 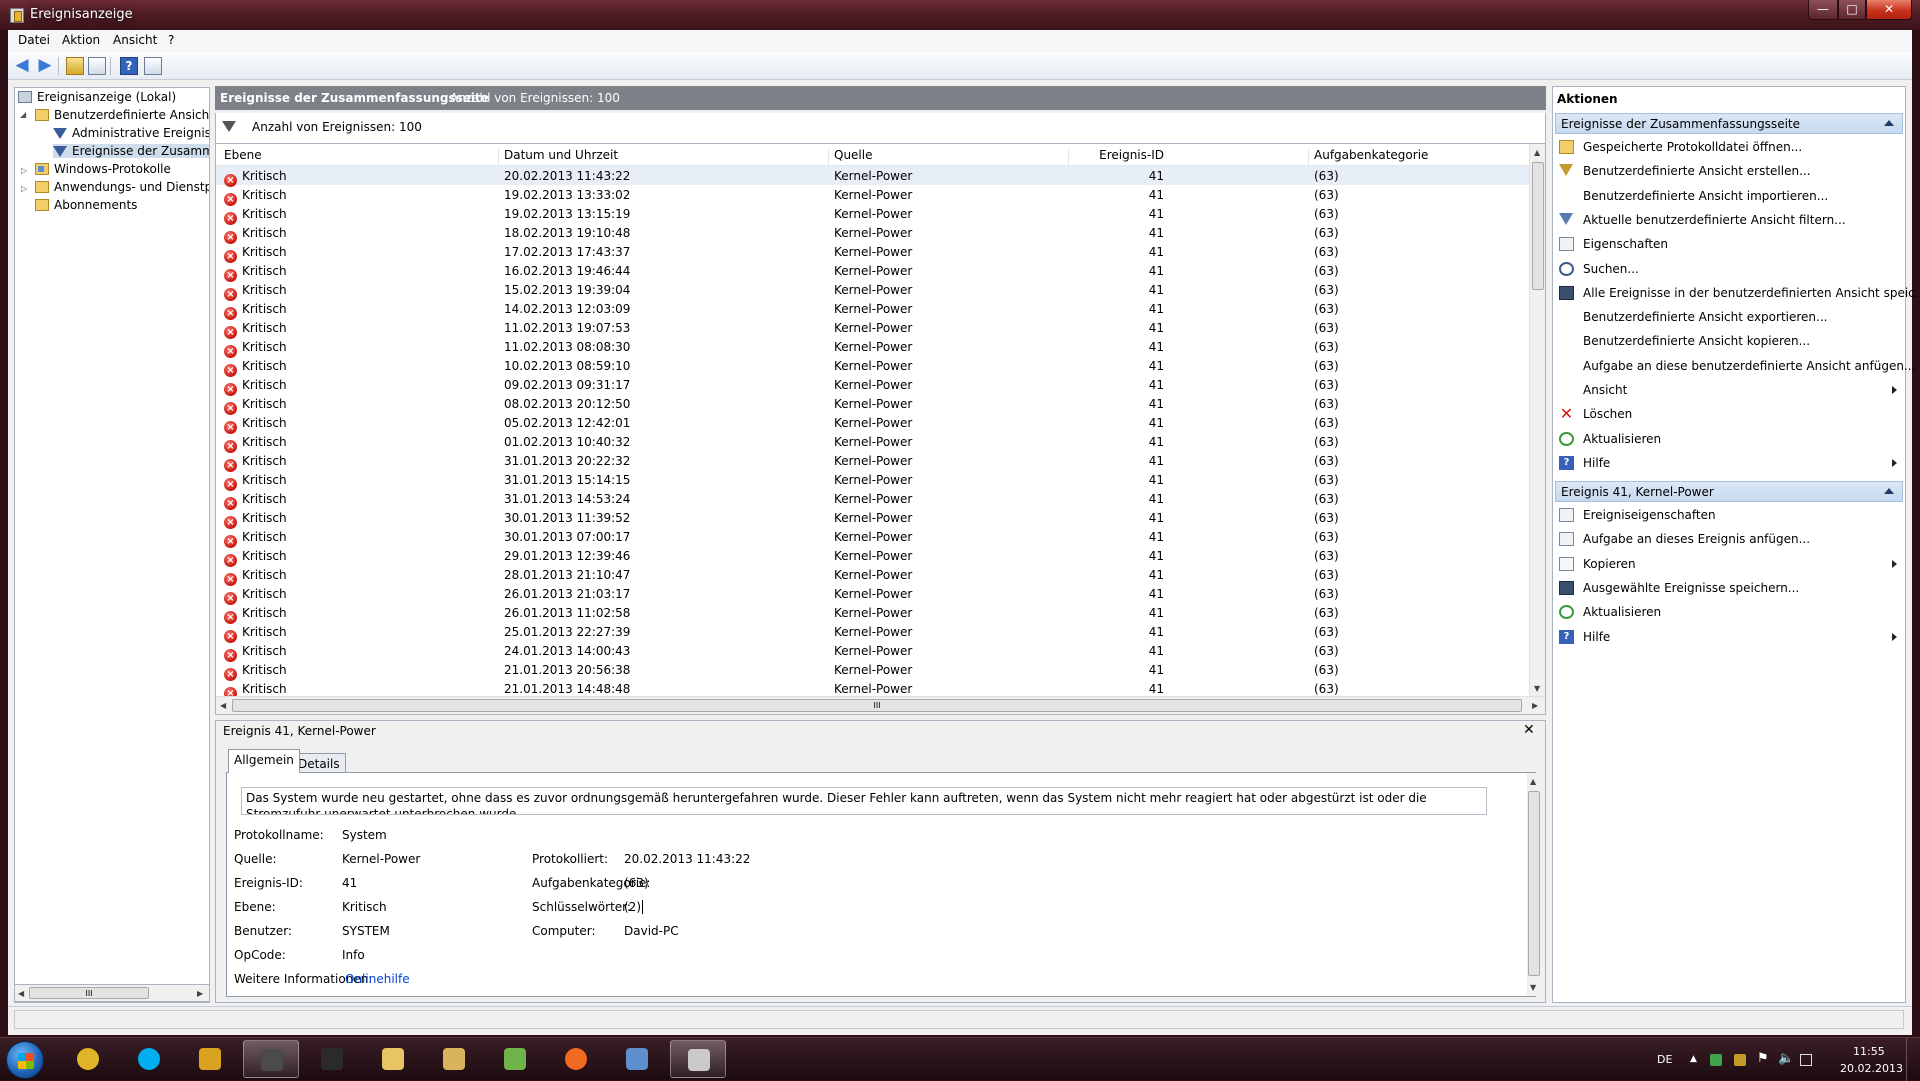 What do you see at coordinates (1119, 155) in the screenshot?
I see `column-header-event-id: Ereignis-ID` at bounding box center [1119, 155].